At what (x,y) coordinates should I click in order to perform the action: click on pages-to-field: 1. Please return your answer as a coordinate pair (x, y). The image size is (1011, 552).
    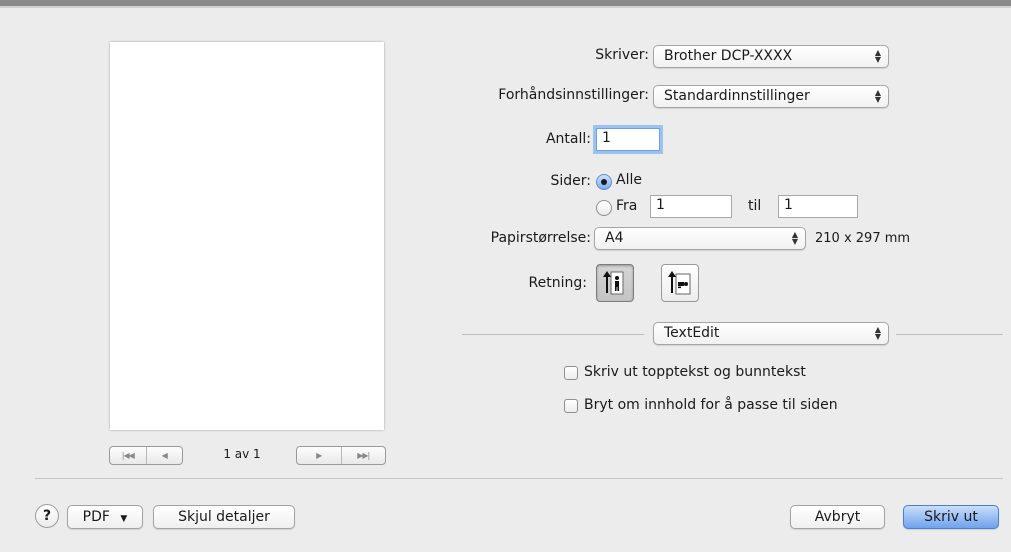
    Looking at the image, I should click on (818, 206).